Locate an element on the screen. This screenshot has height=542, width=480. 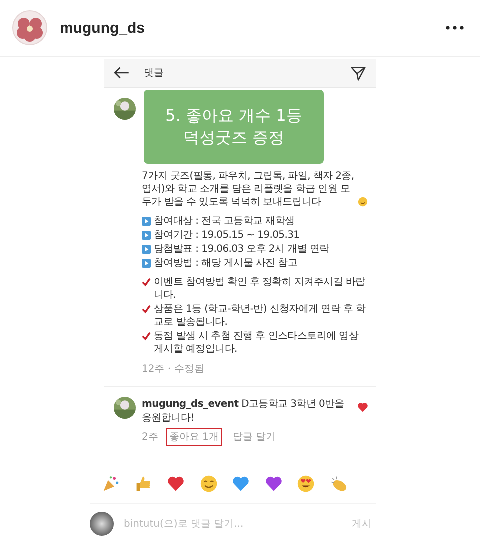
note-text: 상품은 1등 (학교-학년-반) 신청자에게 연락 후 학교로 발송됩니다. is located at coordinates (260, 316).